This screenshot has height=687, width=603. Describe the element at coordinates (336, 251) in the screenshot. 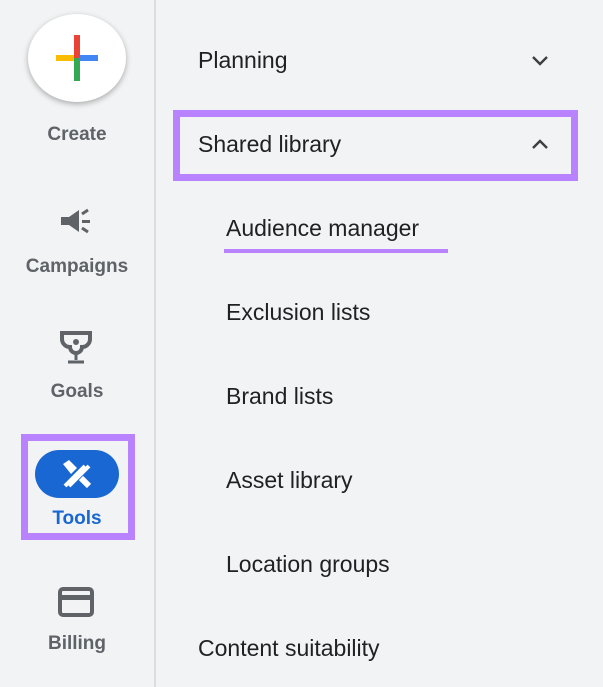

I see `audience-manager-underline` at that location.